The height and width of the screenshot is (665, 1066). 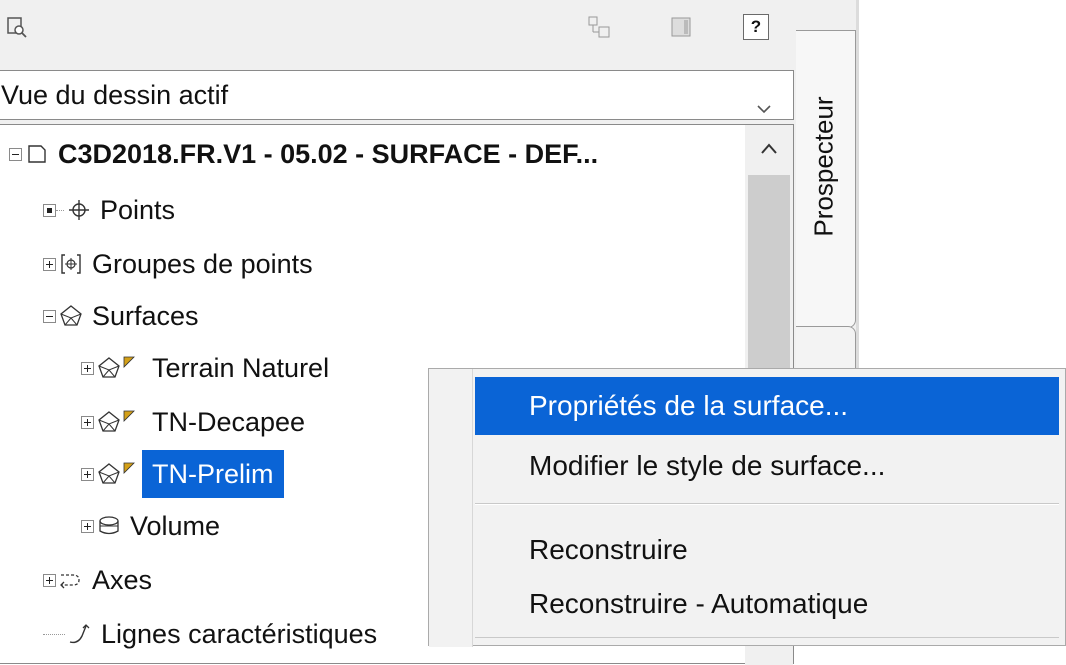 I want to click on tree-node-surface-label-selected: TN-Prelim, so click(x=213, y=474).